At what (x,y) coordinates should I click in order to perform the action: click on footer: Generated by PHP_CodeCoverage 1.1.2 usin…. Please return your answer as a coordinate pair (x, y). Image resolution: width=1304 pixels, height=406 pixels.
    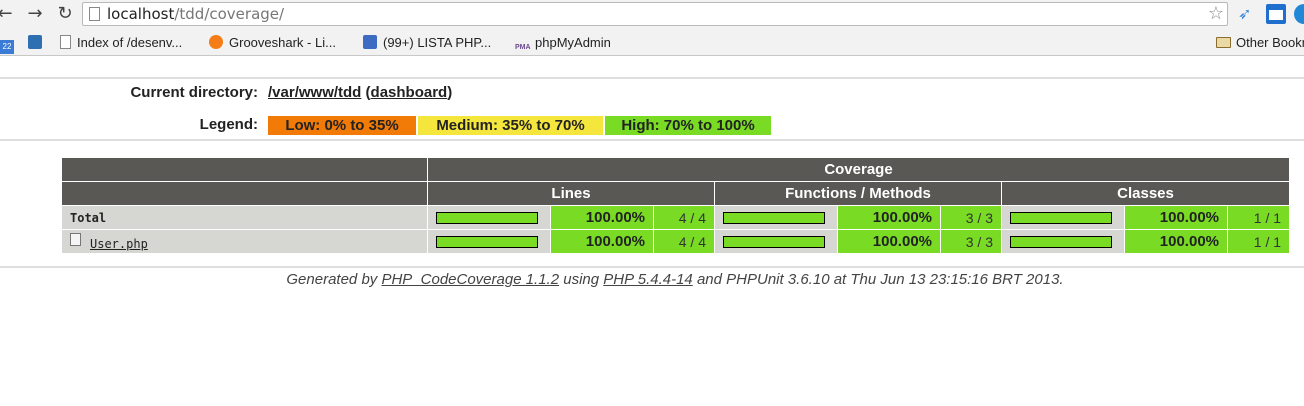
    Looking at the image, I should click on (675, 279).